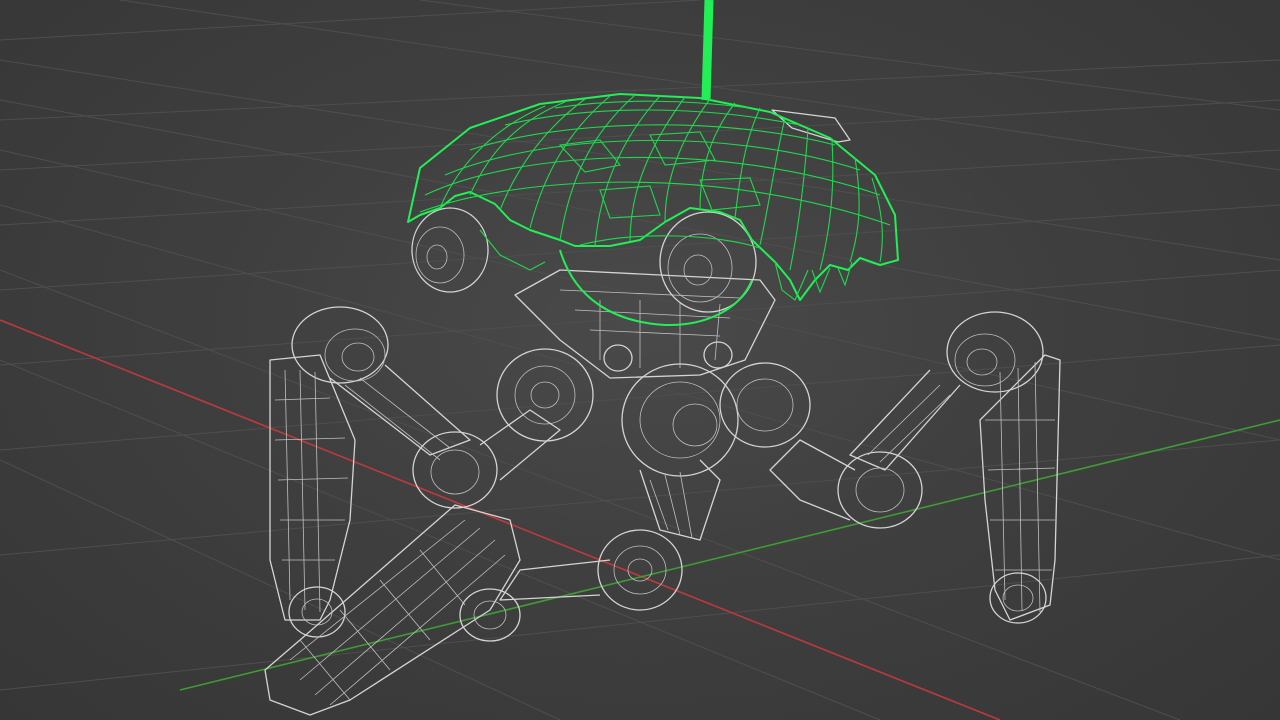 This screenshot has width=1280, height=720. Describe the element at coordinates (659, 175) in the screenshot. I see `dome-panel-seams` at that location.